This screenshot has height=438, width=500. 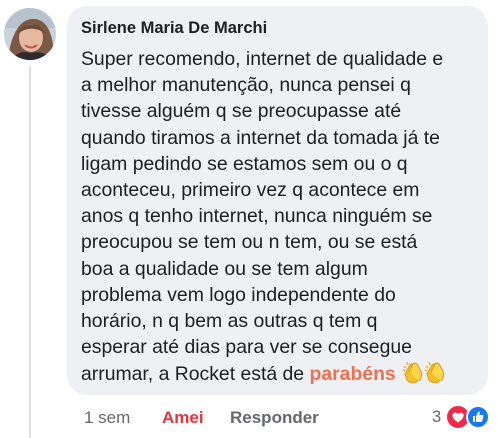 I want to click on clapping-hands-emoji-icon, so click(x=424, y=375).